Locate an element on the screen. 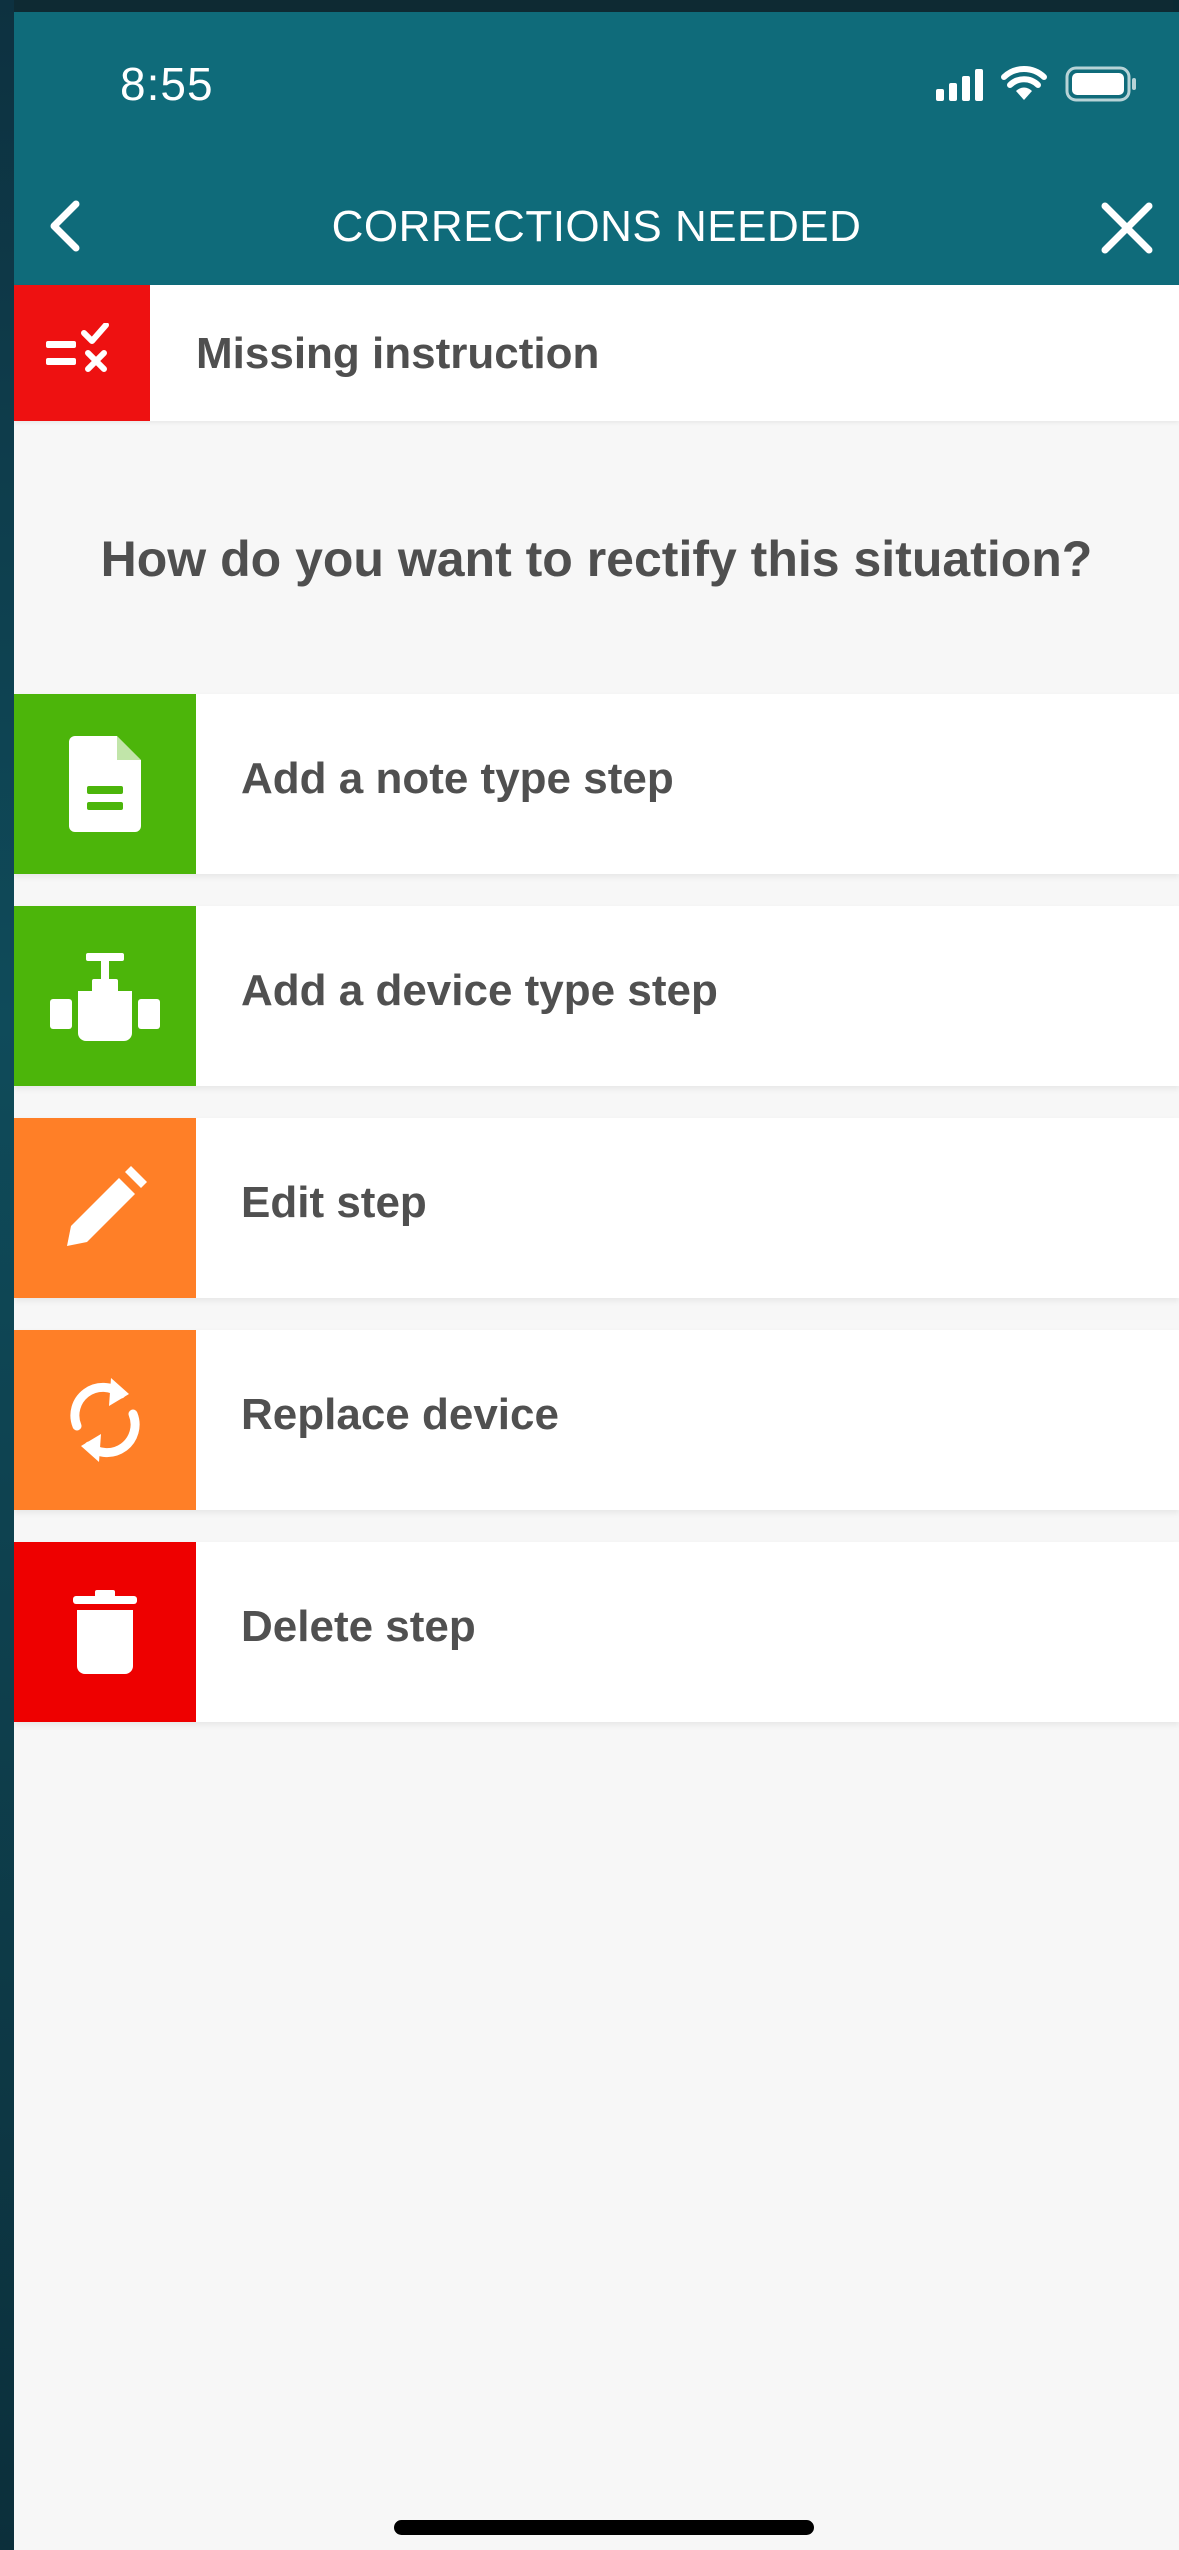  wifi-icon is located at coordinates (1024, 83).